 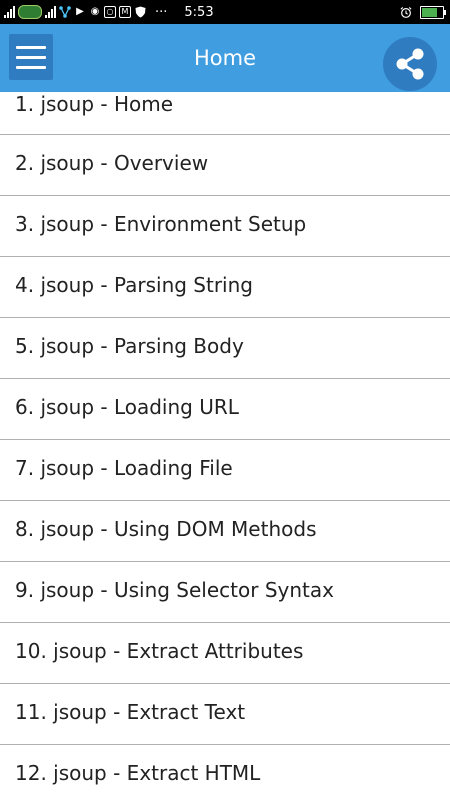 What do you see at coordinates (166, 529) in the screenshot?
I see `list-item-label: 8. jsoup - Using DOM Methods` at bounding box center [166, 529].